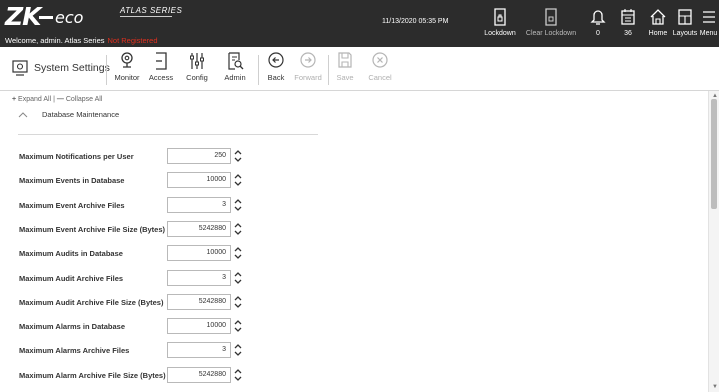  What do you see at coordinates (80, 99) in the screenshot?
I see `collapse-all-link: — Collapse All` at bounding box center [80, 99].